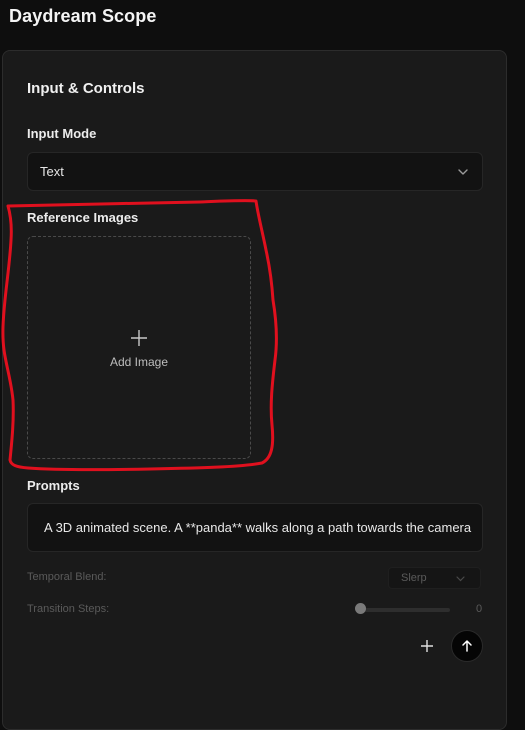 Image resolution: width=525 pixels, height=730 pixels. Describe the element at coordinates (53, 485) in the screenshot. I see `prompts-label: Prompts` at that location.